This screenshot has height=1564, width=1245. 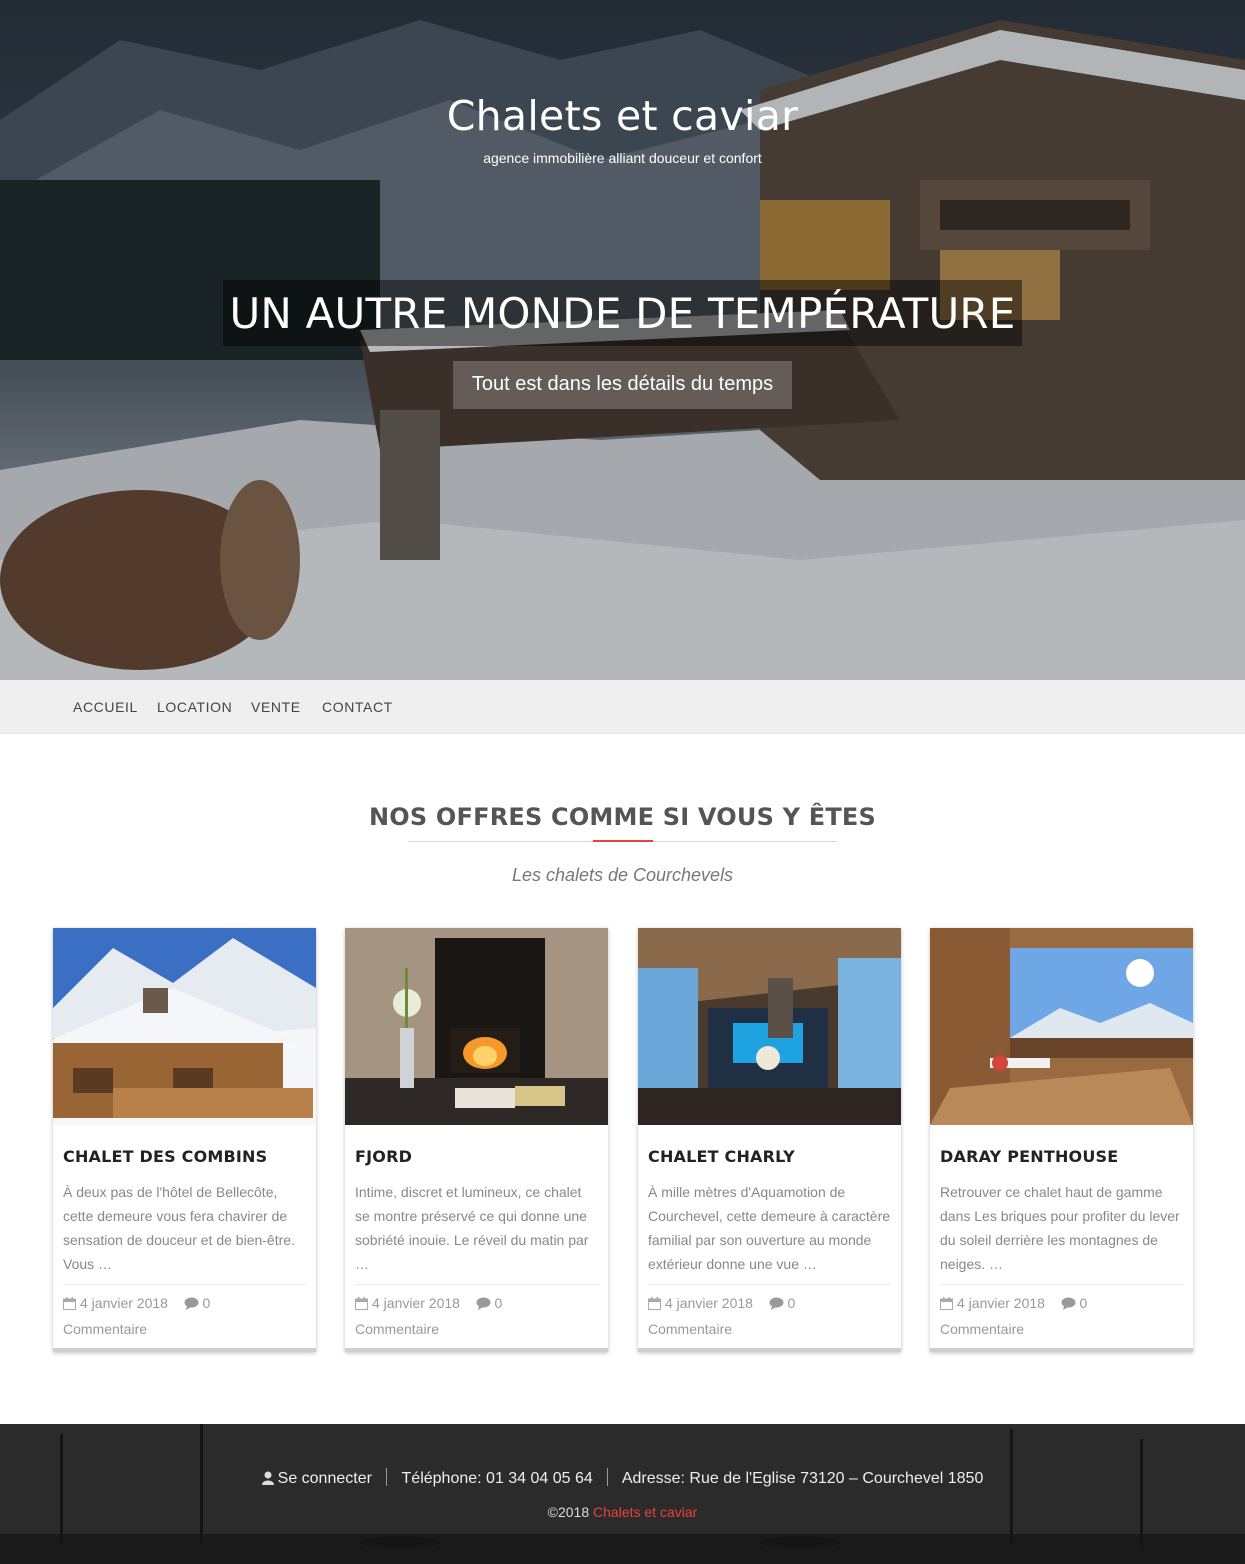 I want to click on login-link: Se connecter, so click(x=325, y=1478).